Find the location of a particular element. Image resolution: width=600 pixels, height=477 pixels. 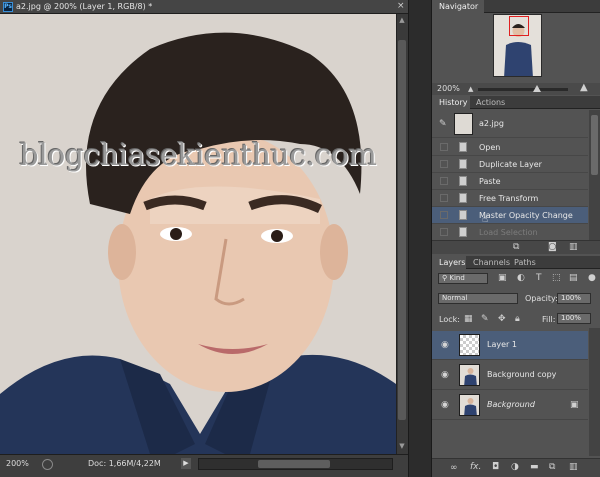

history-item-label: Free Transform is located at coordinates (509, 198).